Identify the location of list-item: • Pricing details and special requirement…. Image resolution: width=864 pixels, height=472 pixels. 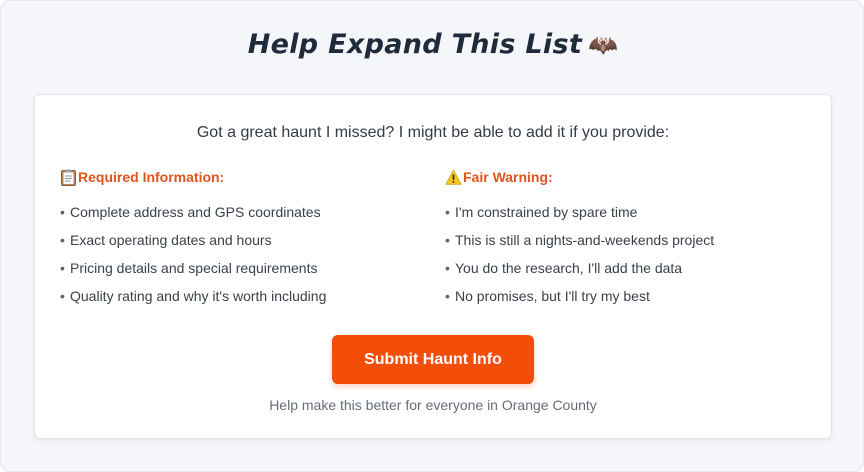
(189, 268).